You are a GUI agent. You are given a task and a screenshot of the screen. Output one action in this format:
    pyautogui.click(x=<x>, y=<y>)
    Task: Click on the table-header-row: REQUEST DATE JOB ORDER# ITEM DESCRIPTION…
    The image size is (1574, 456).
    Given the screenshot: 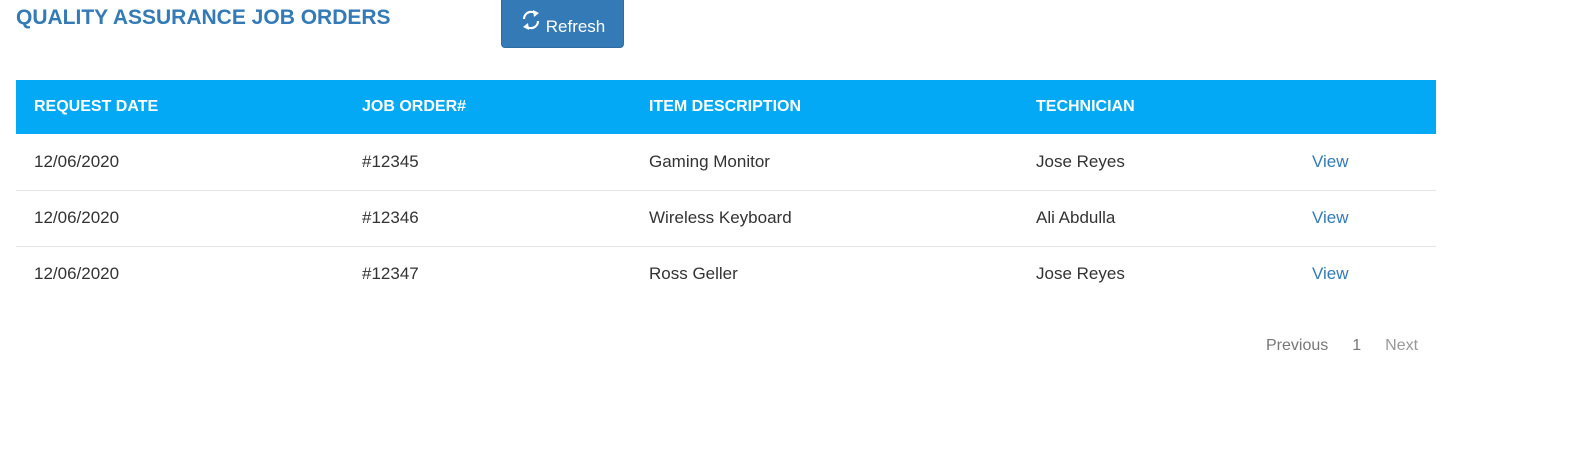 What is the action you would take?
    pyautogui.click(x=726, y=107)
    